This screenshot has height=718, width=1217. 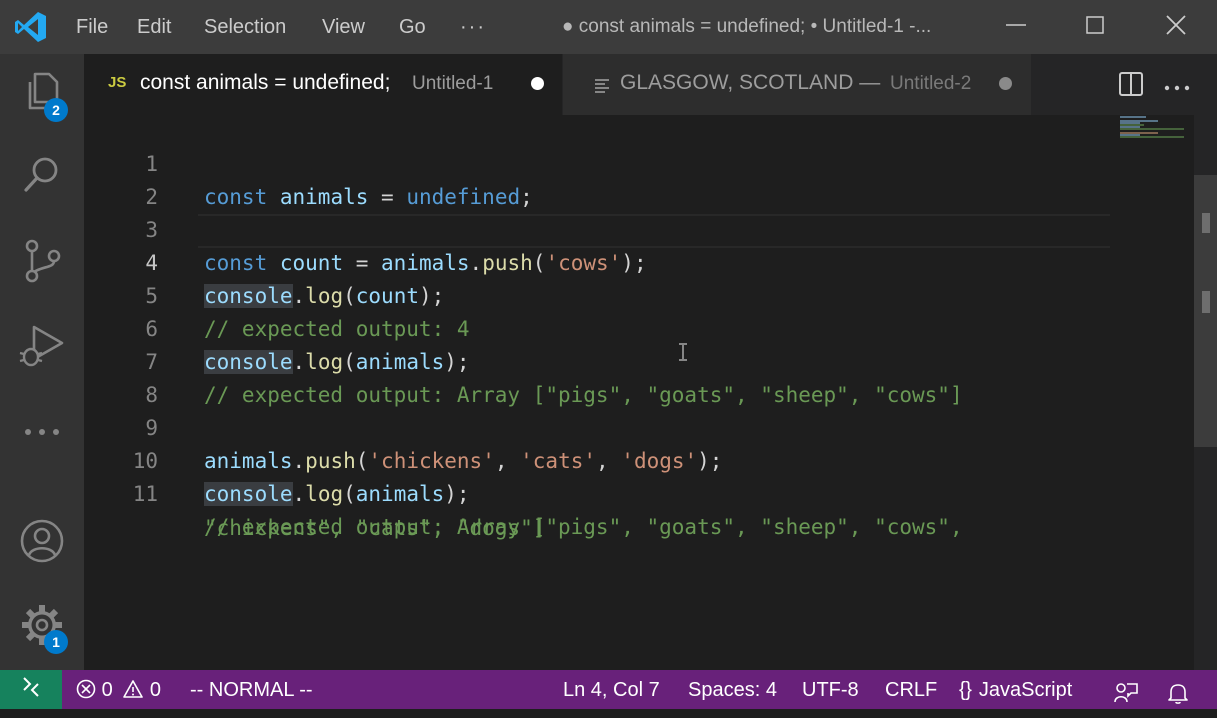 What do you see at coordinates (750, 82) in the screenshot?
I see `tab-label: GLASGOW, SCOTLAND —` at bounding box center [750, 82].